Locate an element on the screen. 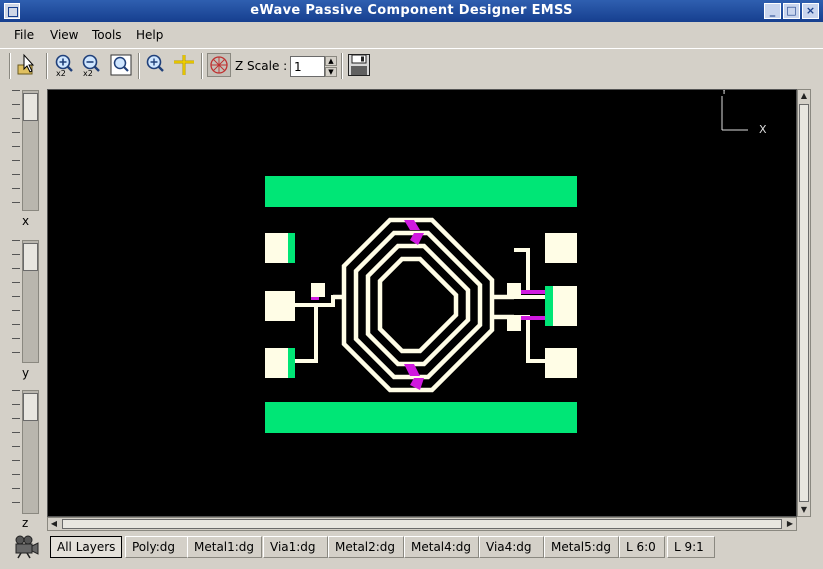  save-icon is located at coordinates (359, 65).